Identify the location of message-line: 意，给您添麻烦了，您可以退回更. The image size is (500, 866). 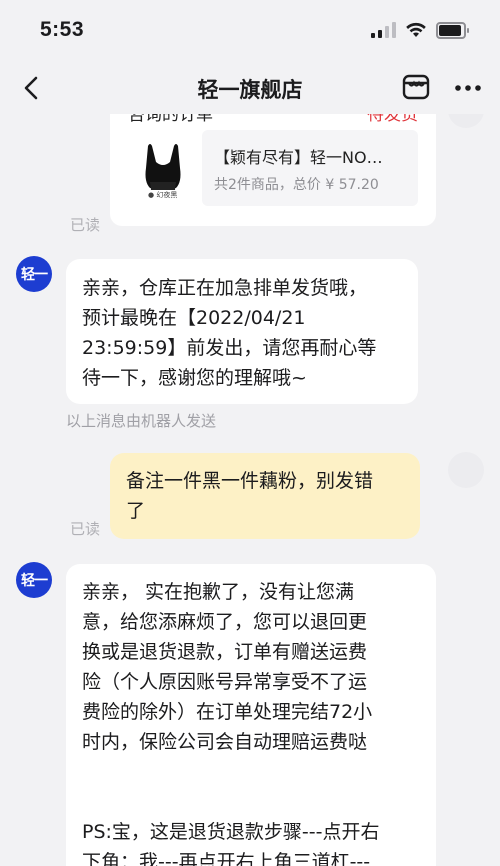
(225, 622).